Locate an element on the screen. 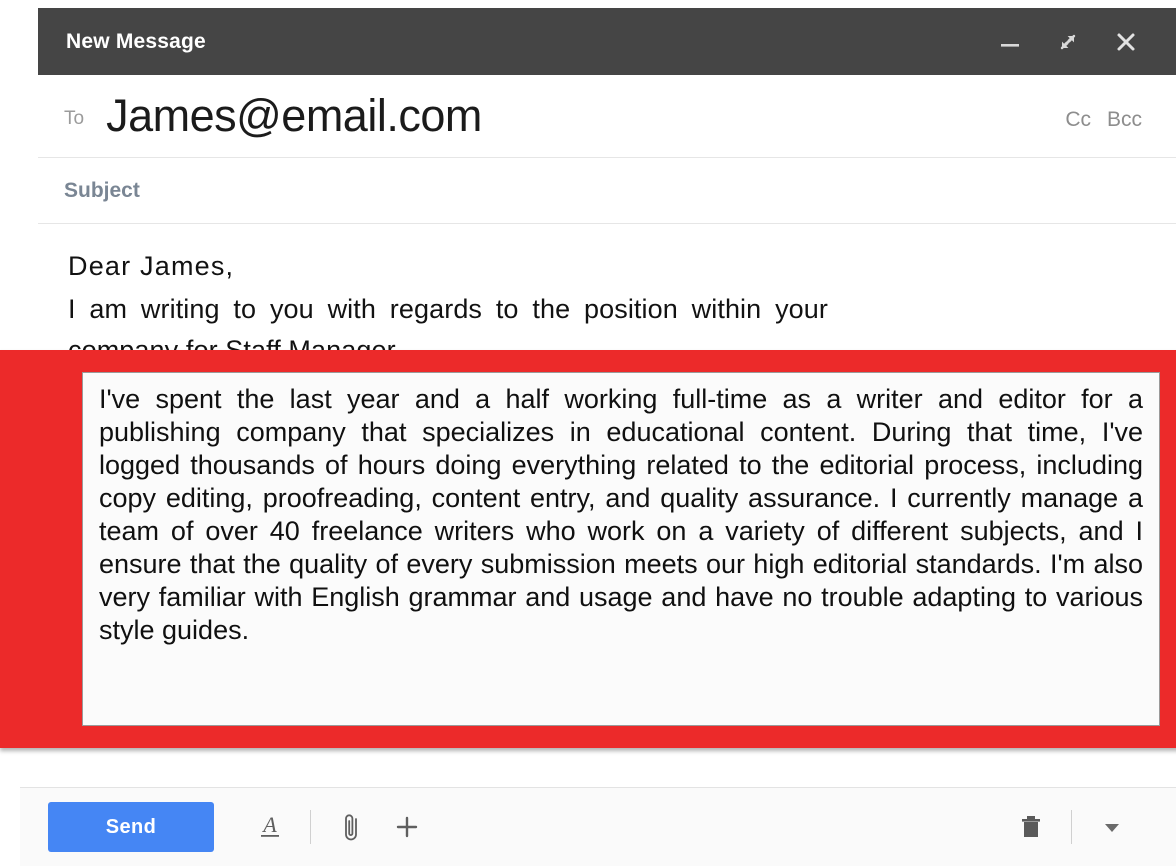 This screenshot has width=1176, height=866. cc-button: Cc is located at coordinates (1078, 120).